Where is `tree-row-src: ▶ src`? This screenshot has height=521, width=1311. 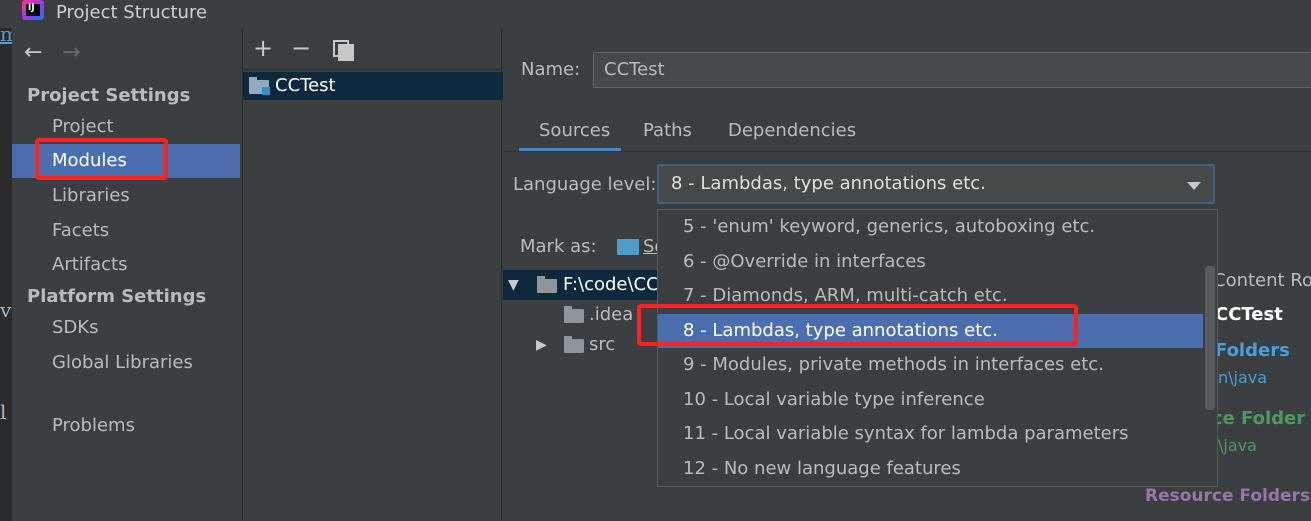 tree-row-src: ▶ src is located at coordinates (583, 345).